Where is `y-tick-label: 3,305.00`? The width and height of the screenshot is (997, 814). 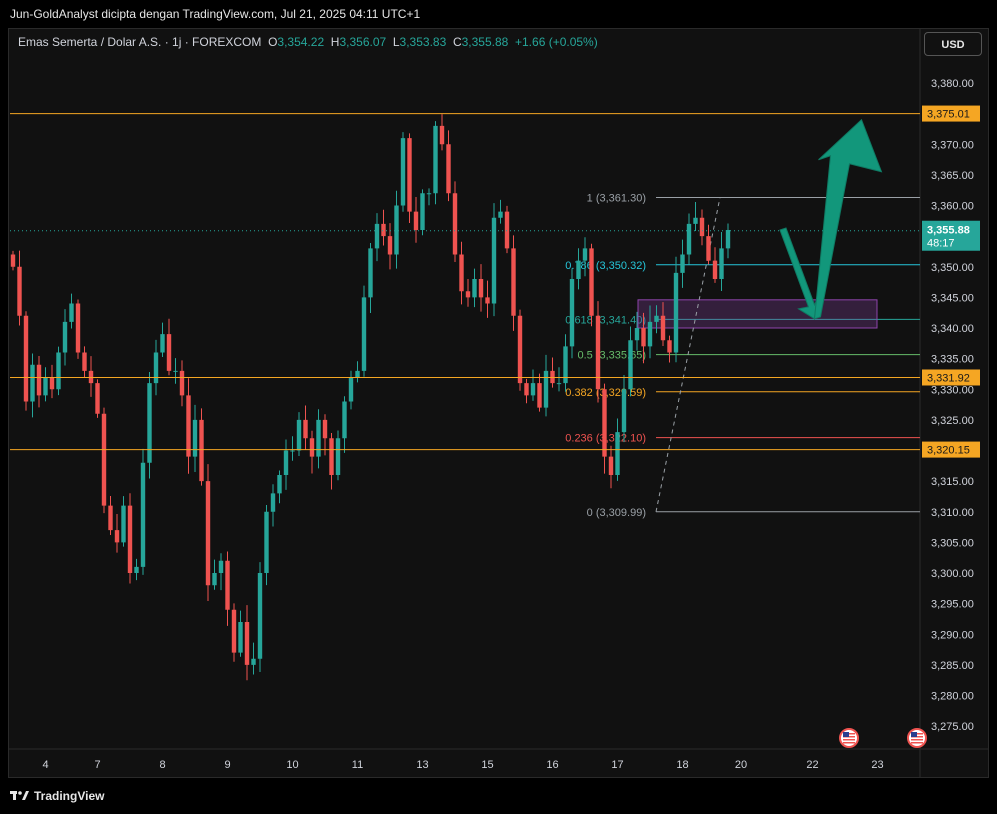
y-tick-label: 3,305.00 is located at coordinates (952, 543).